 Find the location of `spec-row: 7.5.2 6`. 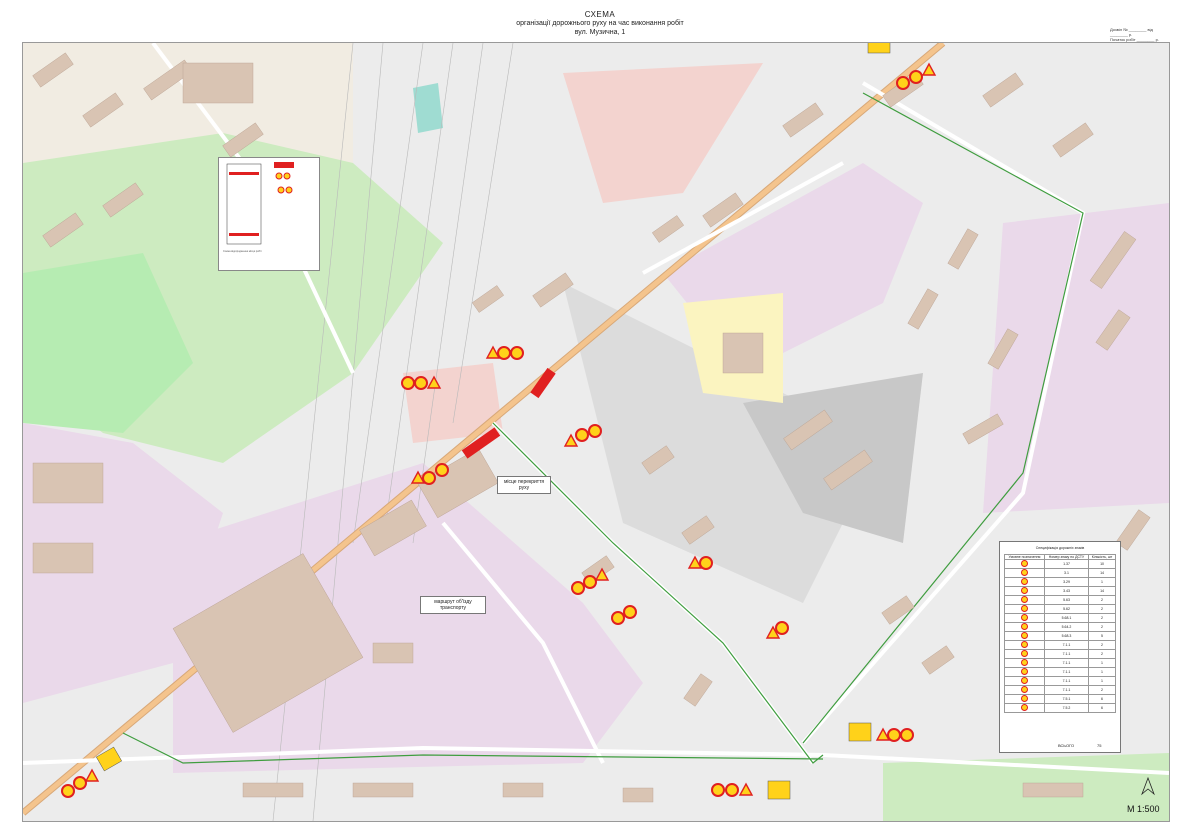

spec-row: 7.5.2 6 is located at coordinates (1060, 708).